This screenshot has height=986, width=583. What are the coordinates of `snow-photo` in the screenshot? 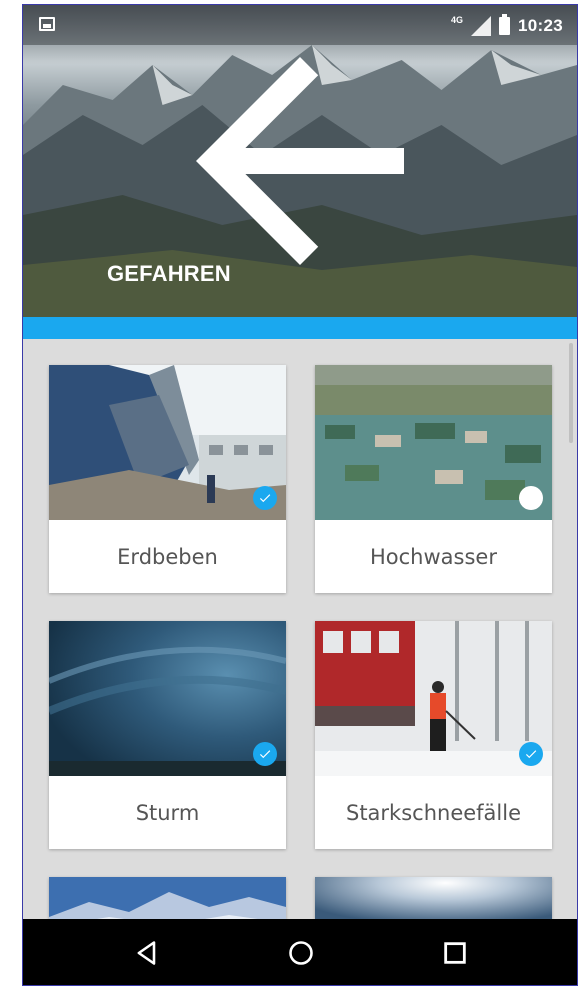 It's located at (433, 698).